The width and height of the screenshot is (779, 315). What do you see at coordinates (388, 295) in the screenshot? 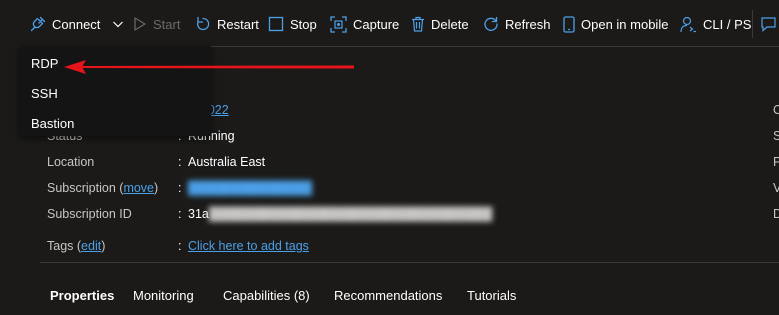
I see `tab-recommendations: Recommendations` at bounding box center [388, 295].